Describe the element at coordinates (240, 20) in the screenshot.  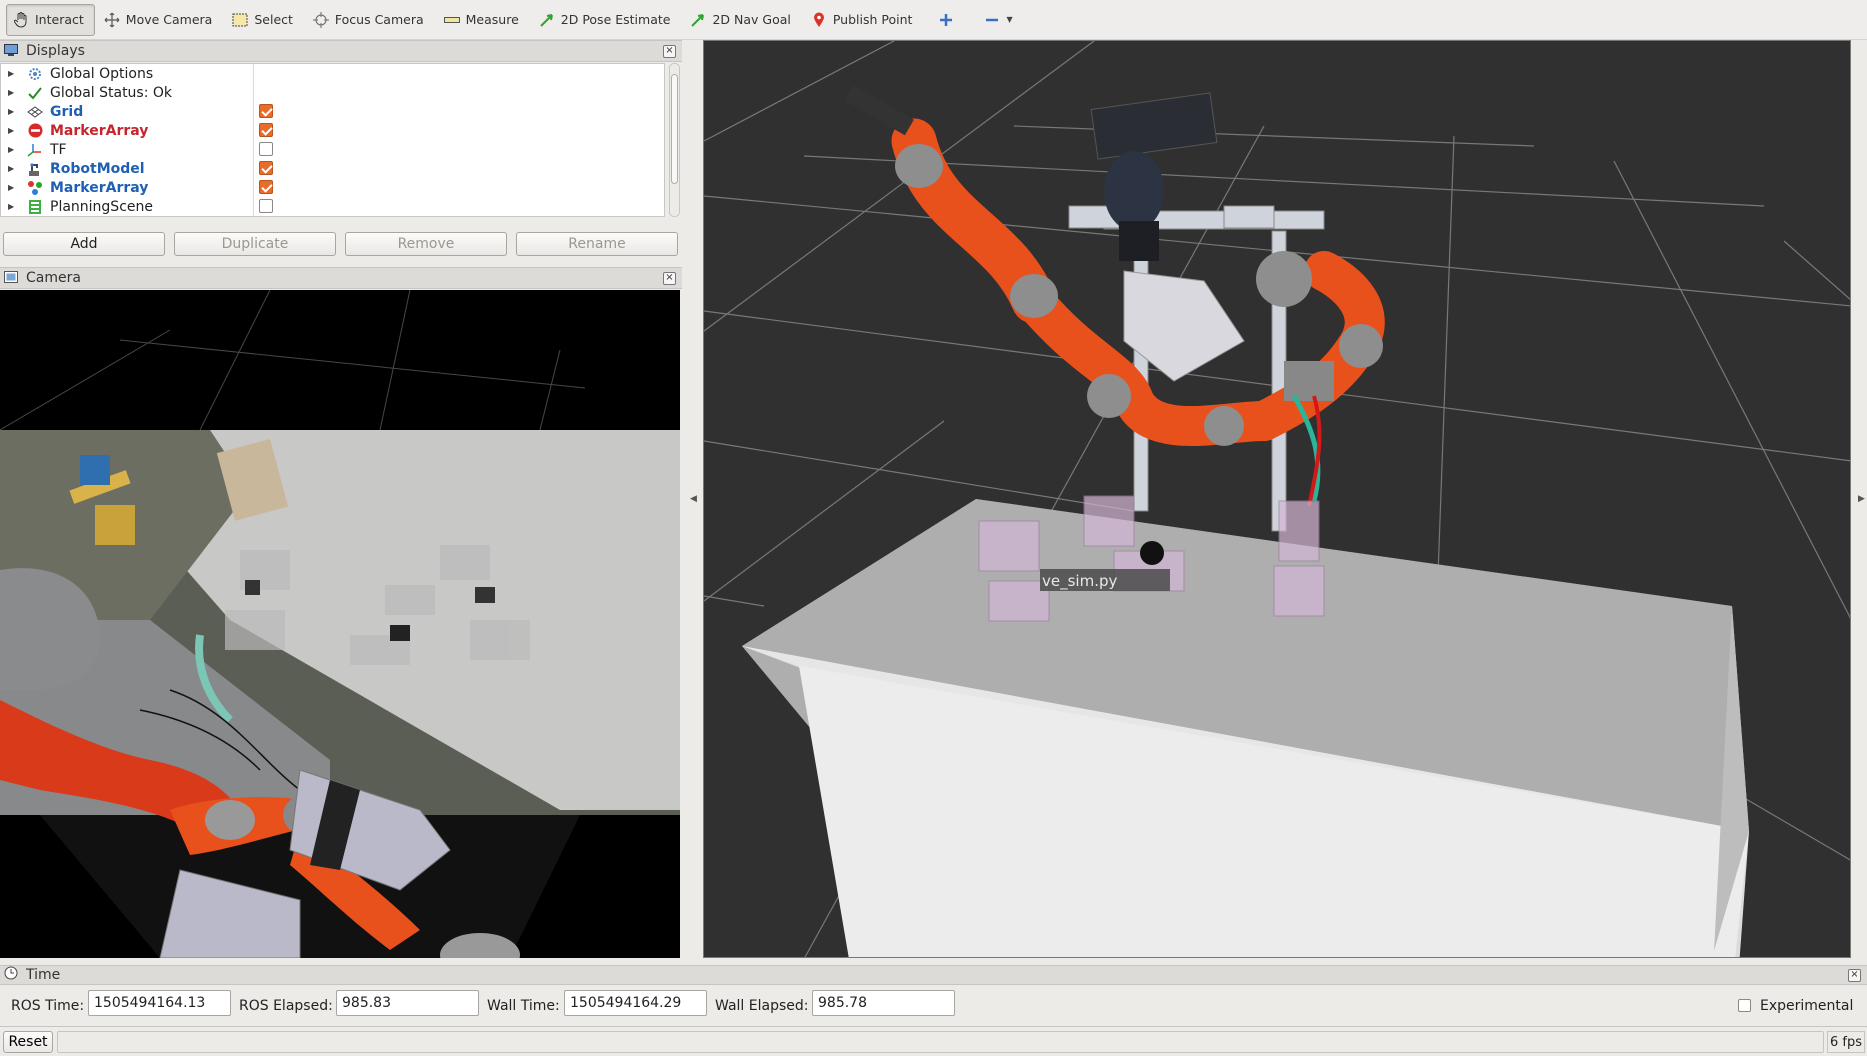
I see `select-icon` at that location.